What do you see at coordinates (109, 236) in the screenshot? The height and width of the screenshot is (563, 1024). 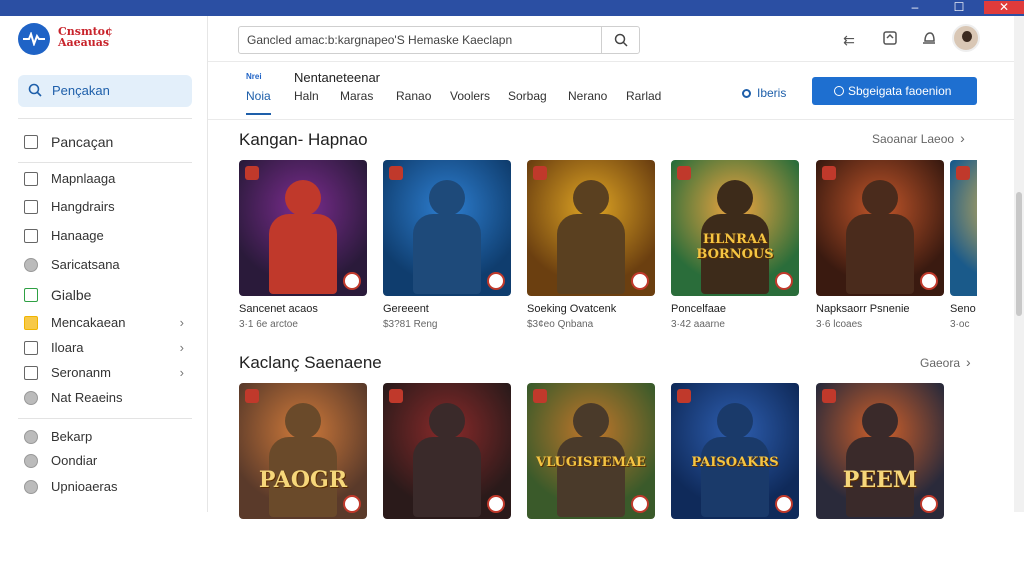 I see `sidebar-item-3: Hanaage` at bounding box center [109, 236].